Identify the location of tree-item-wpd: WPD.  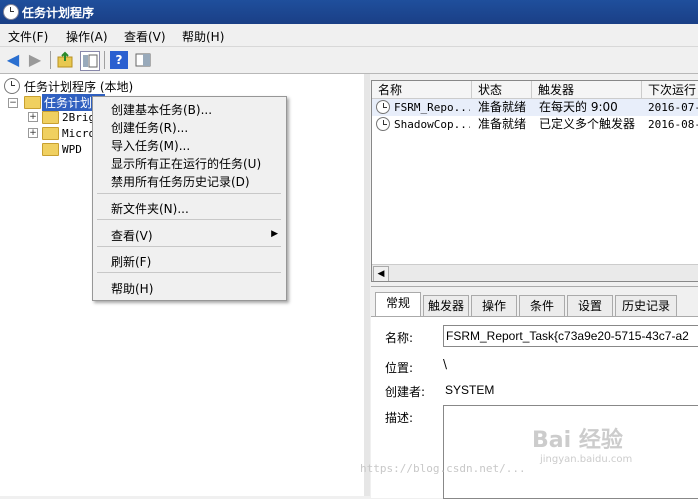
(72, 149).